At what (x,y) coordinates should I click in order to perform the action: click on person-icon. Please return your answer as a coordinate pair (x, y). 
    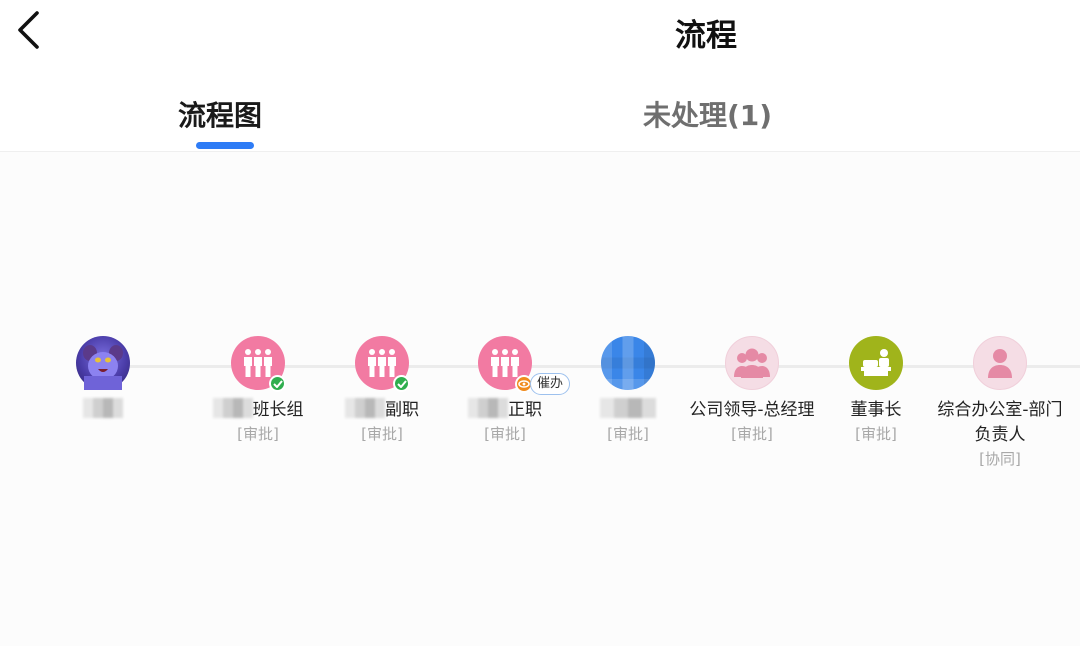
    Looking at the image, I should click on (1000, 363).